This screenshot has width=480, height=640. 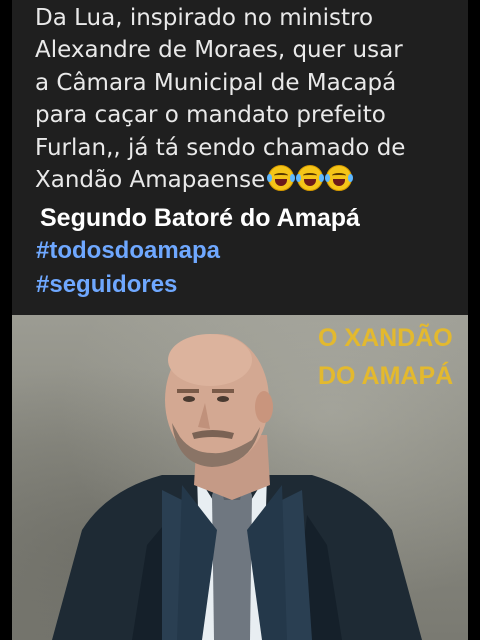 I want to click on body-line-text: Xandão Amapaense, so click(x=150, y=180).